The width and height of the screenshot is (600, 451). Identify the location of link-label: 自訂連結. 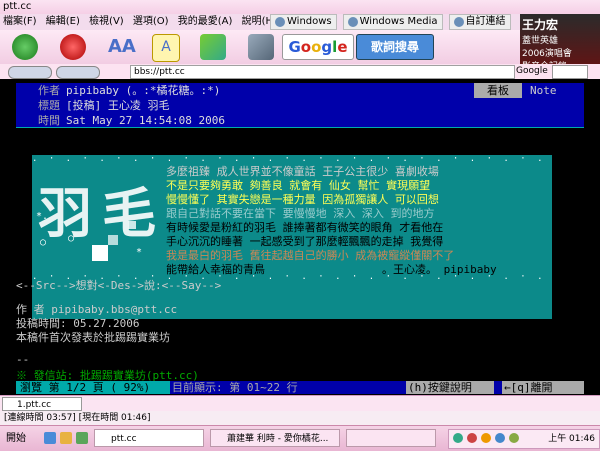
(485, 21).